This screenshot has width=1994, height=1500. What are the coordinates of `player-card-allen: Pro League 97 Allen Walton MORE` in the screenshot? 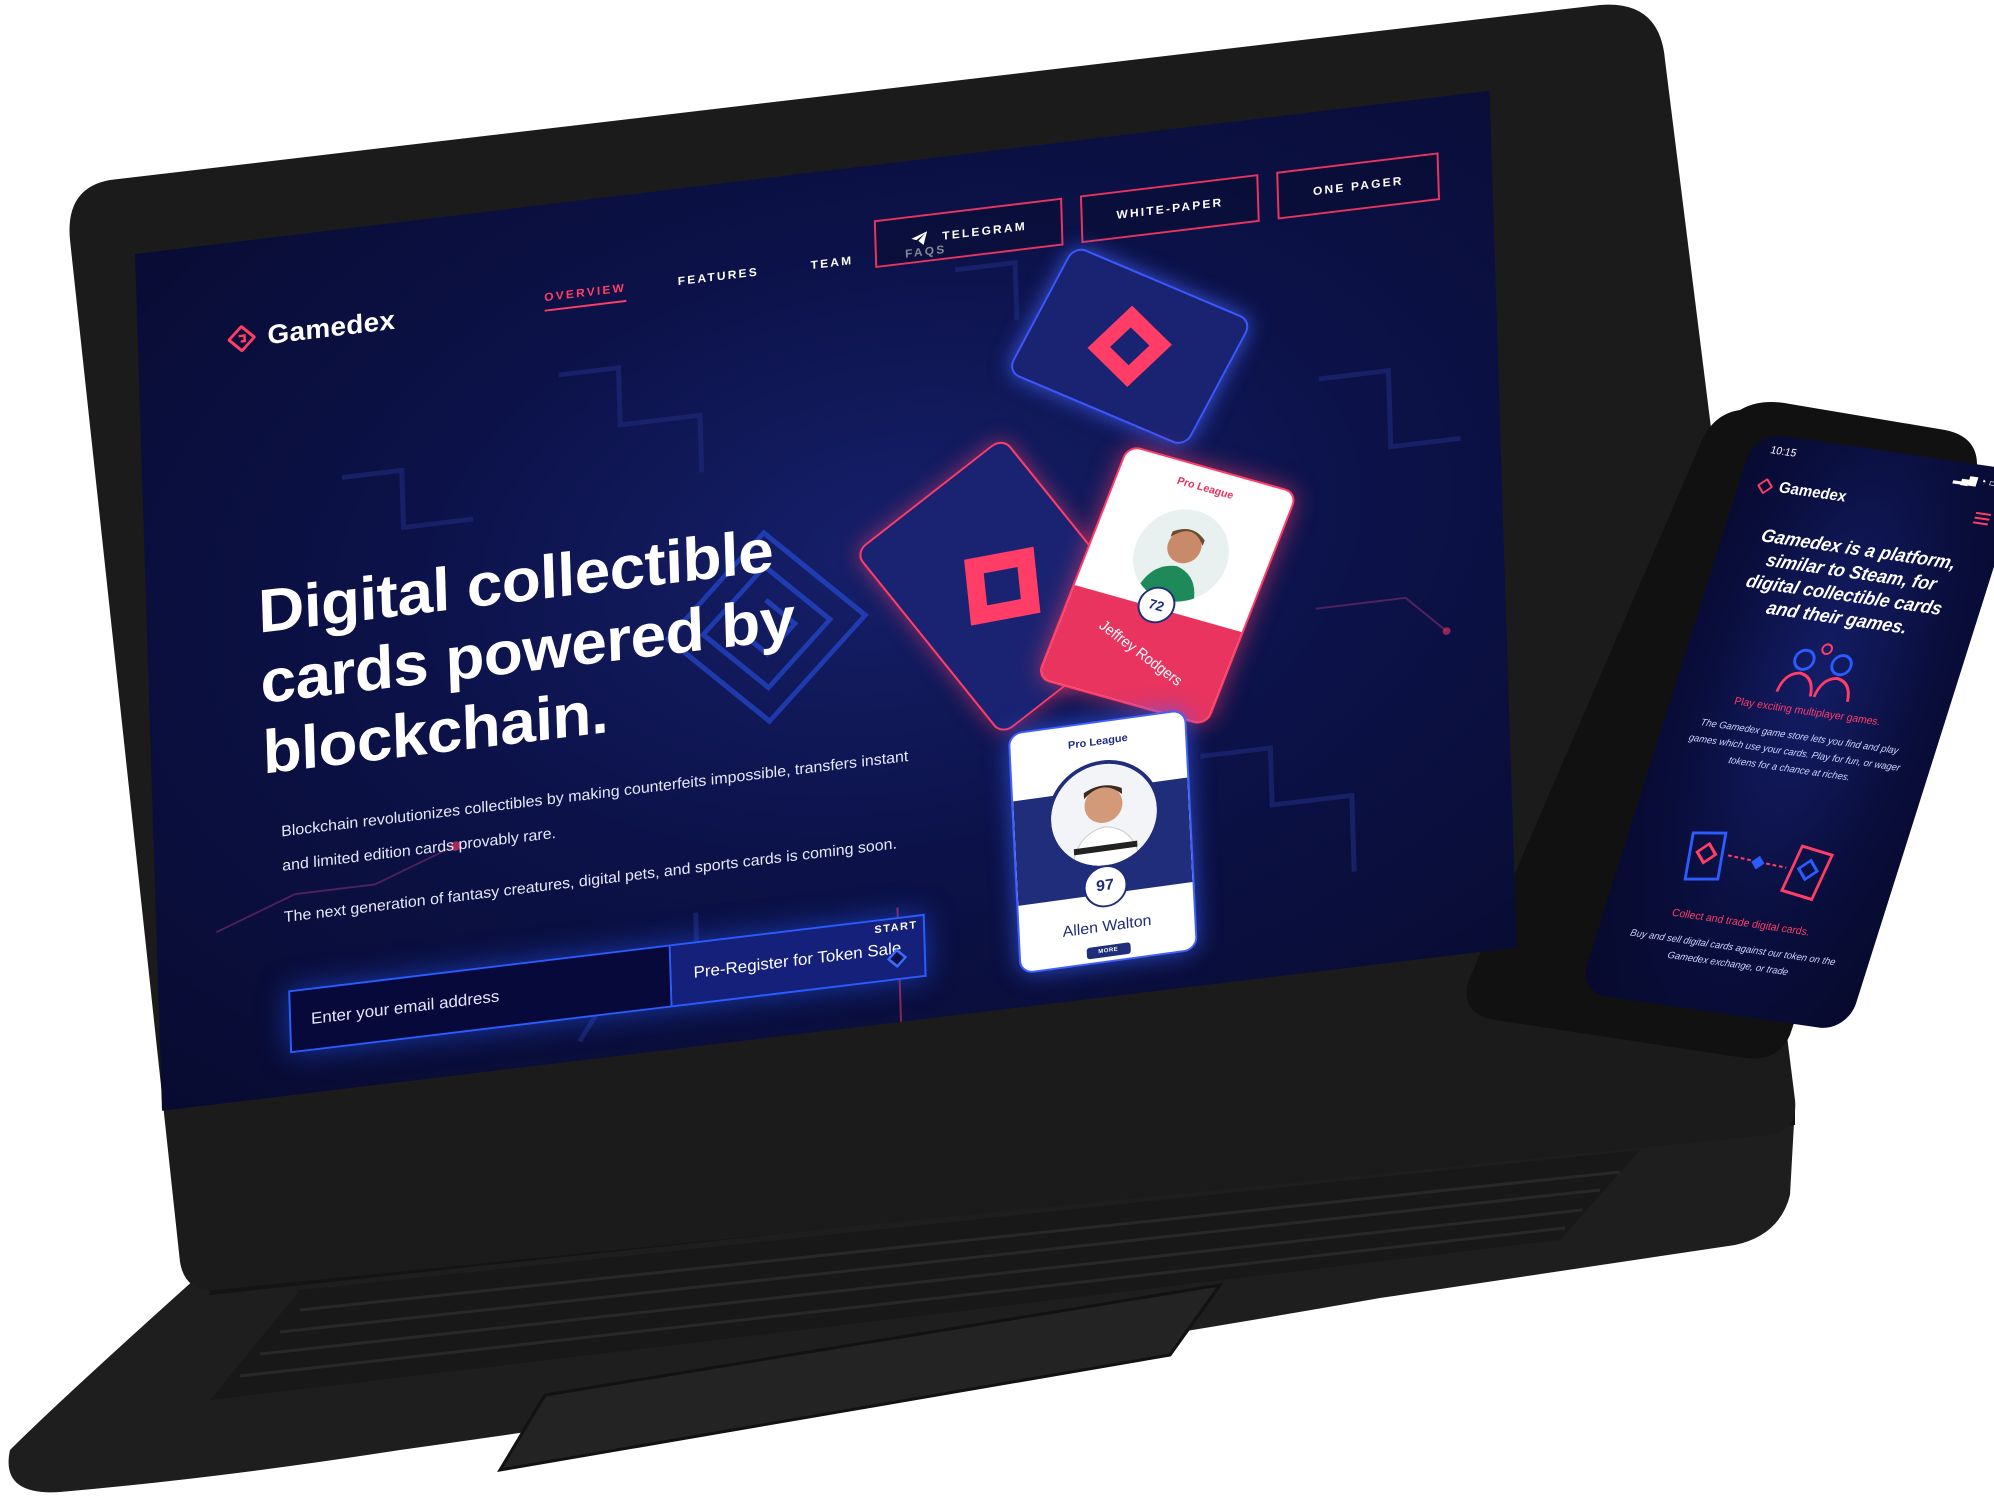 It's located at (1102, 841).